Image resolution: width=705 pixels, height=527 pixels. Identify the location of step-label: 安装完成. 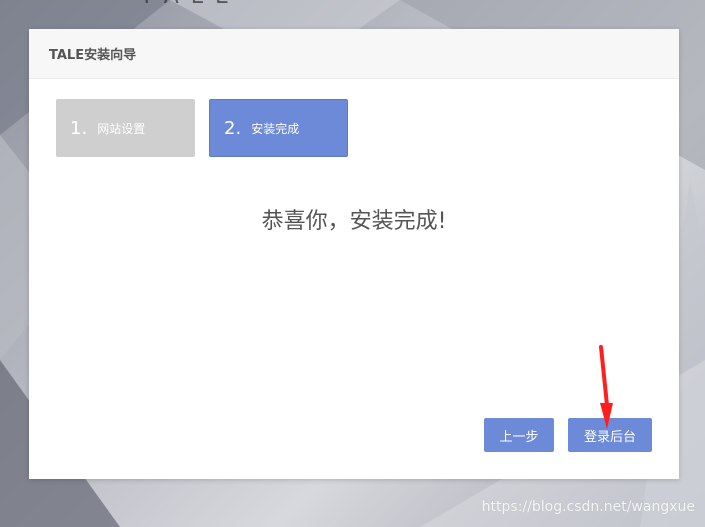
(275, 128).